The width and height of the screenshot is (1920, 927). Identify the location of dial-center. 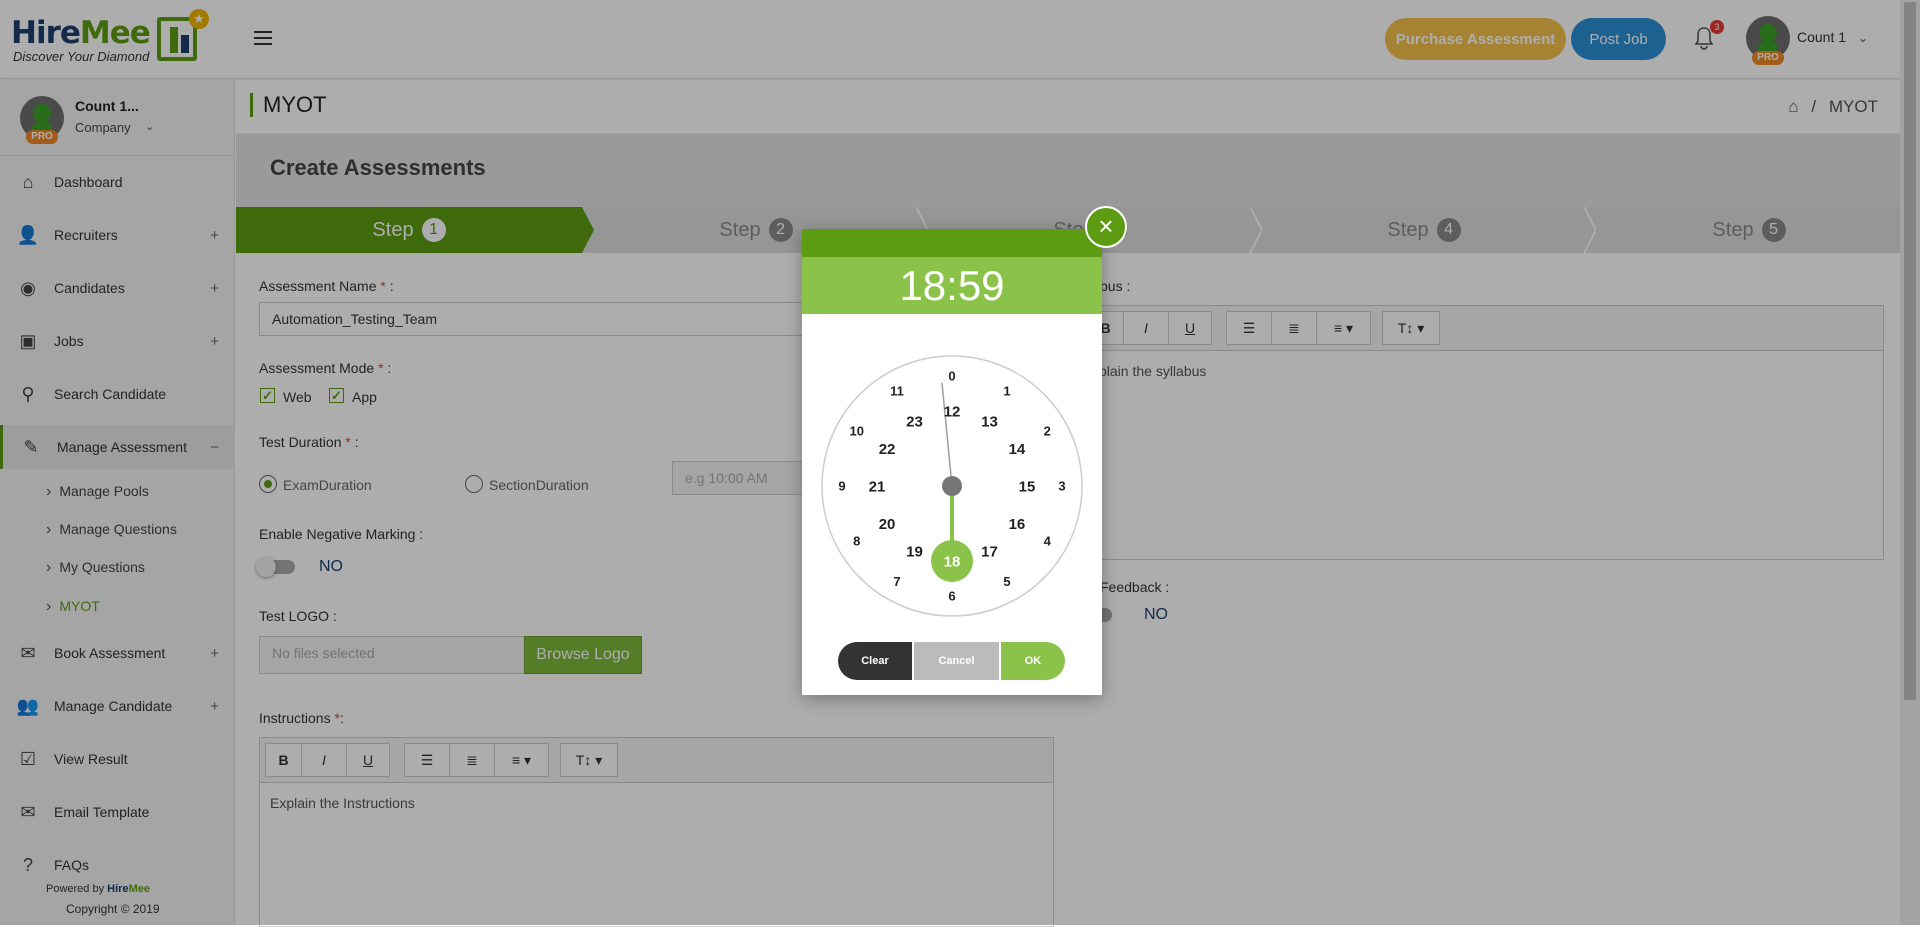
(952, 486).